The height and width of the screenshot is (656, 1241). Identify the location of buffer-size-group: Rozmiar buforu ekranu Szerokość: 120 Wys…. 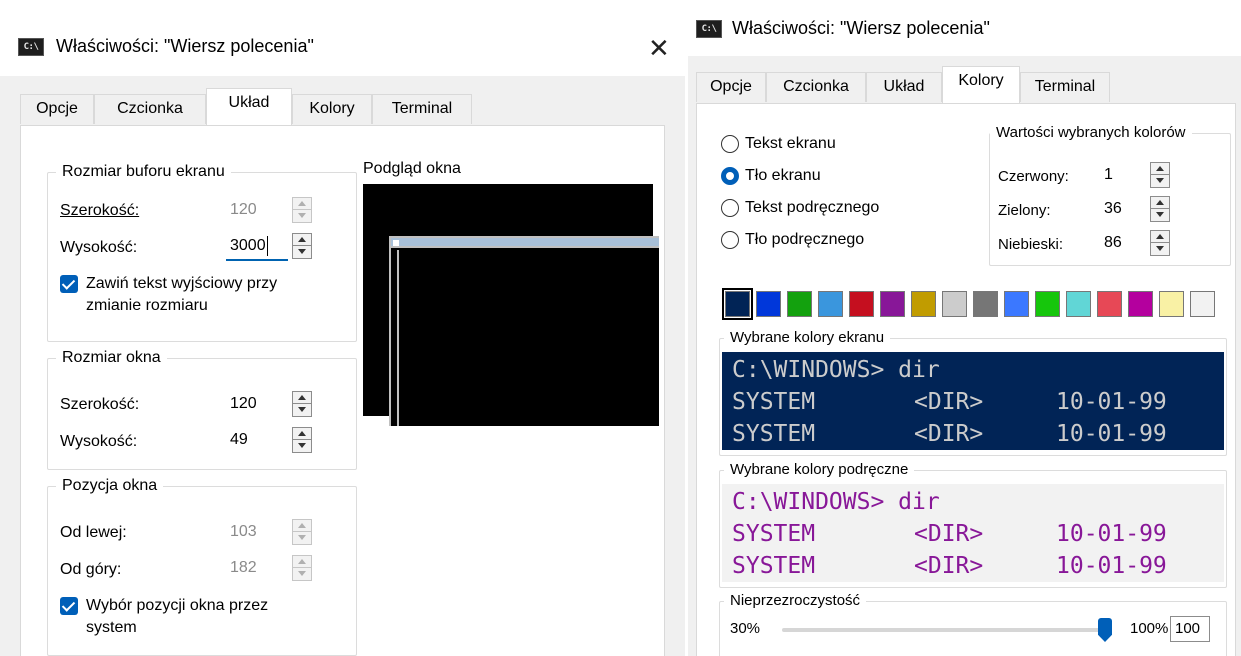
(202, 252).